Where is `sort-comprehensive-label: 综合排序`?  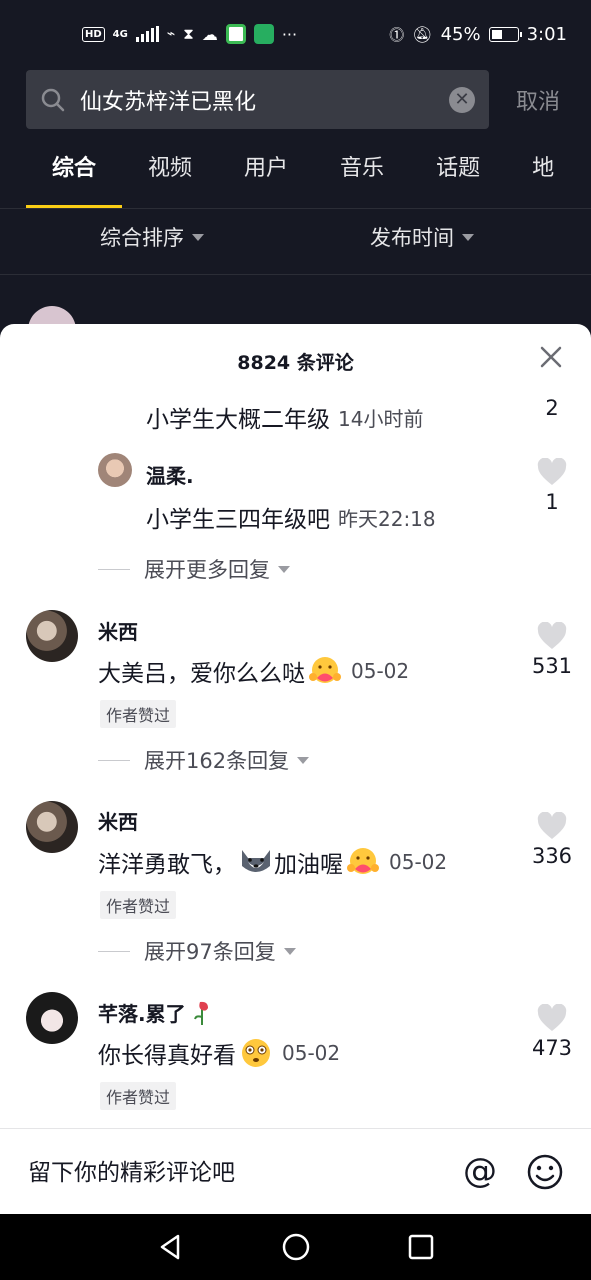 sort-comprehensive-label: 综合排序 is located at coordinates (142, 238).